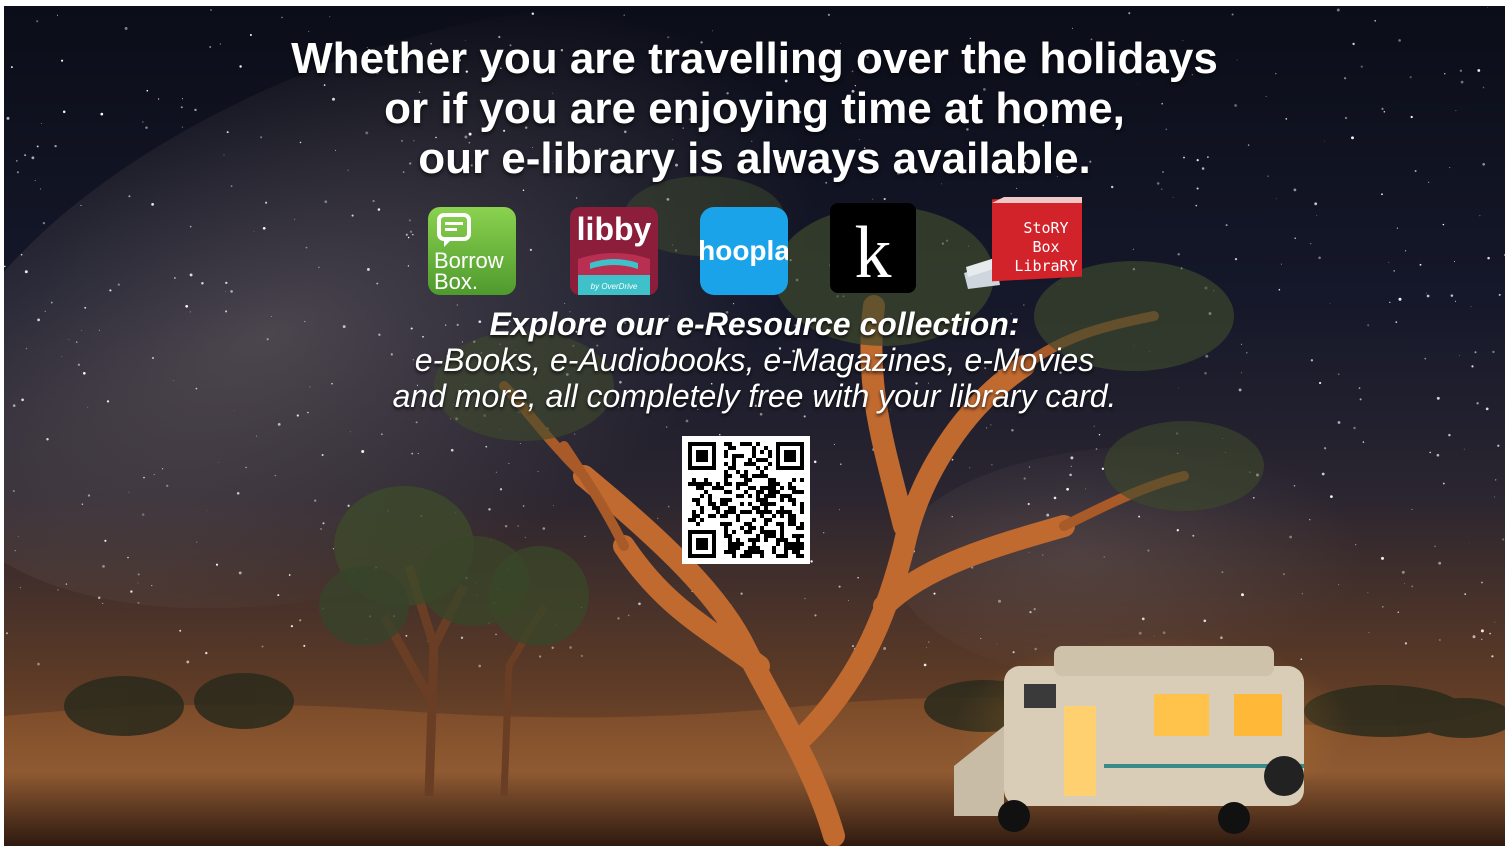  I want to click on libby-app: libby by OverDrive, so click(614, 253).